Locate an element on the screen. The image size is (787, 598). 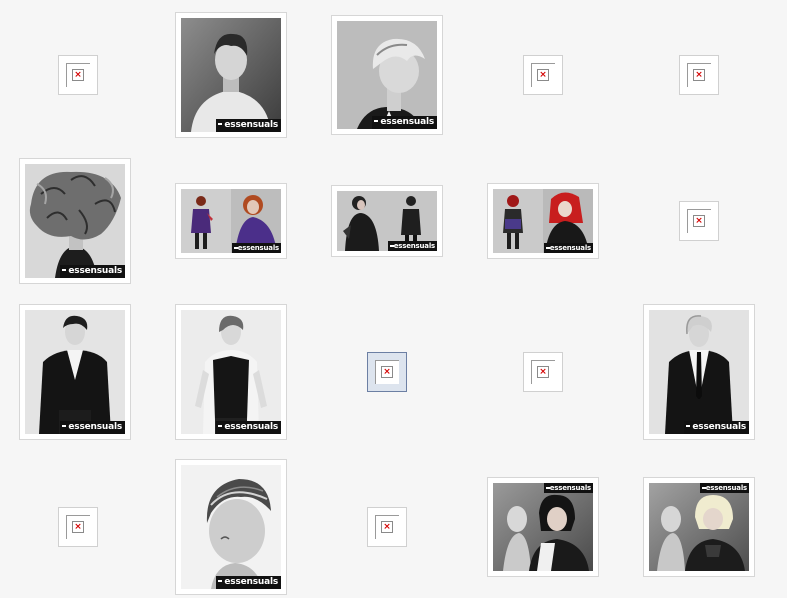
photo-man-black-suit: essensuals is located at coordinates (75, 372).